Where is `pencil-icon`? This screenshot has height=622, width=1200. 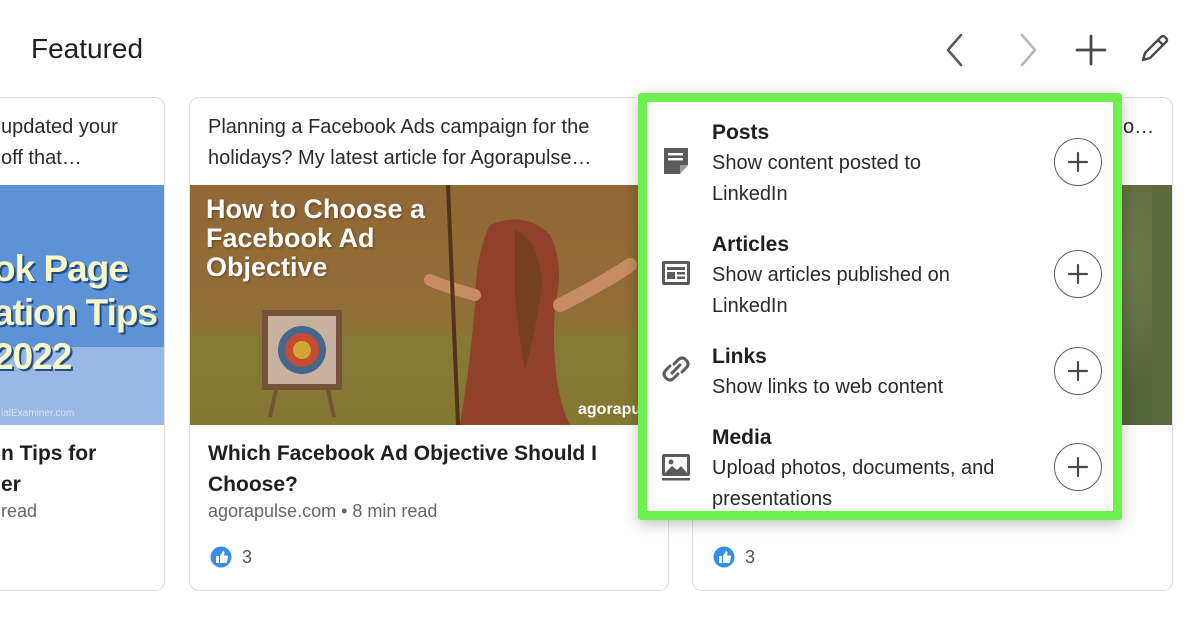 pencil-icon is located at coordinates (1155, 48).